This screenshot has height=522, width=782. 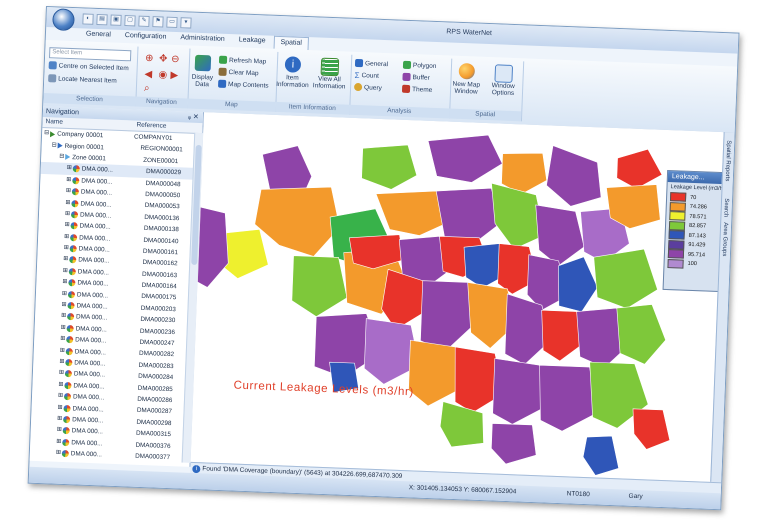 What do you see at coordinates (172, 22) in the screenshot?
I see `quick-access-button: ▭` at bounding box center [172, 22].